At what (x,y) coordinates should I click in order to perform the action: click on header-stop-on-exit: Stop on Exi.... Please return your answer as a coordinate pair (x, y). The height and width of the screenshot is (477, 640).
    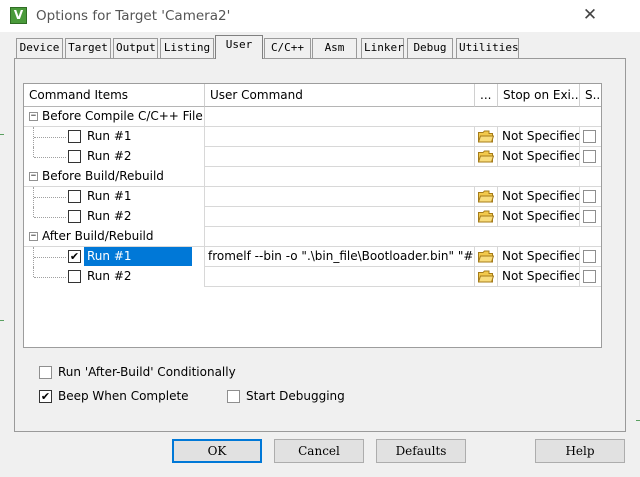
    Looking at the image, I should click on (539, 95).